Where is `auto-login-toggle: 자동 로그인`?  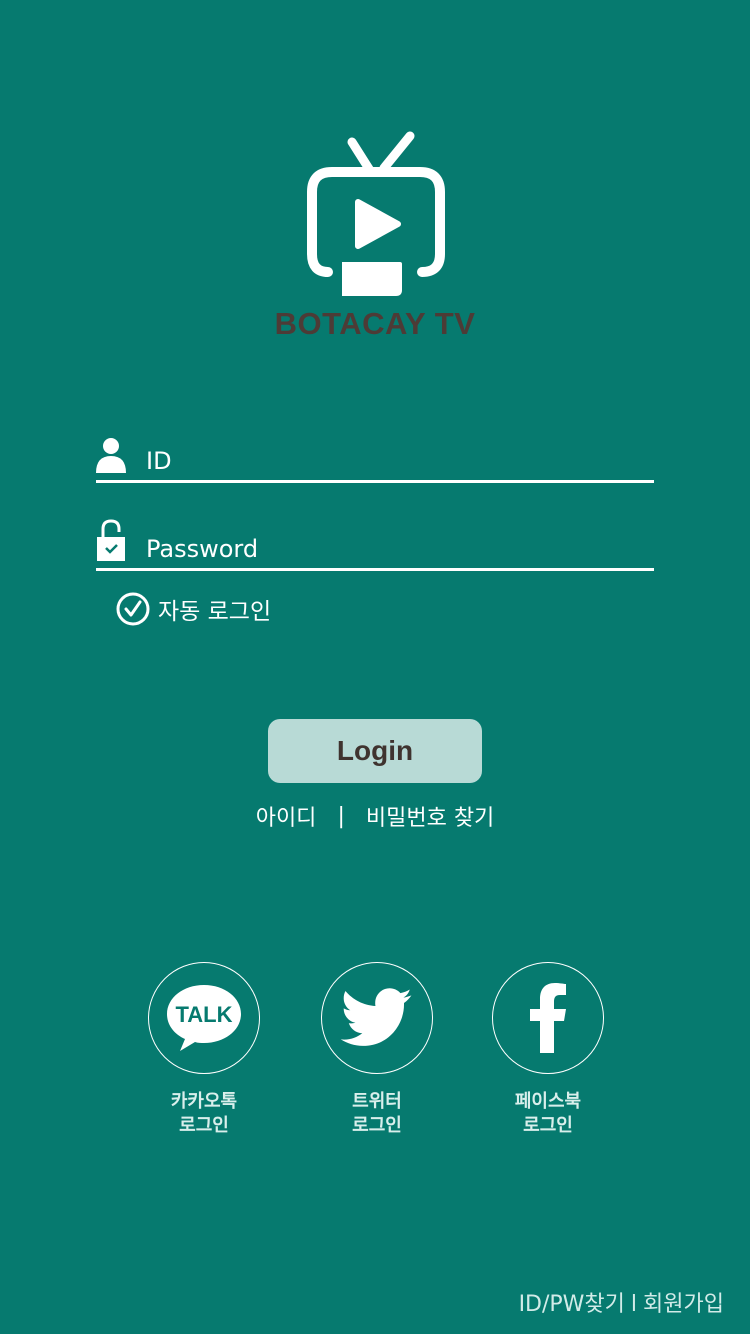 auto-login-toggle: 자동 로그인 is located at coordinates (193, 609).